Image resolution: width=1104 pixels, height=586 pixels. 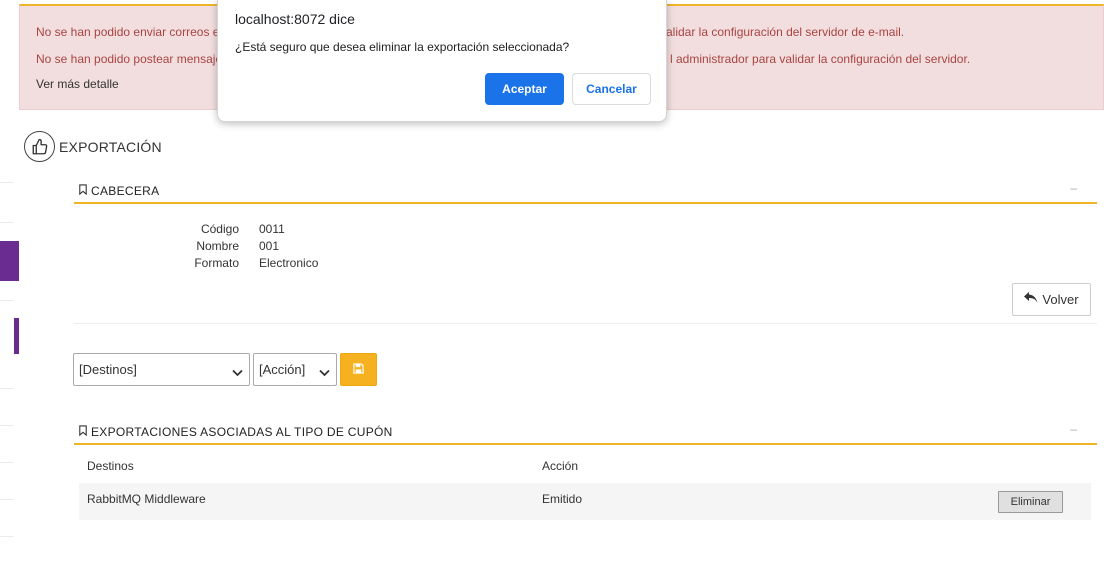 What do you see at coordinates (125, 191) in the screenshot?
I see `section-title-text: CABECERA` at bounding box center [125, 191].